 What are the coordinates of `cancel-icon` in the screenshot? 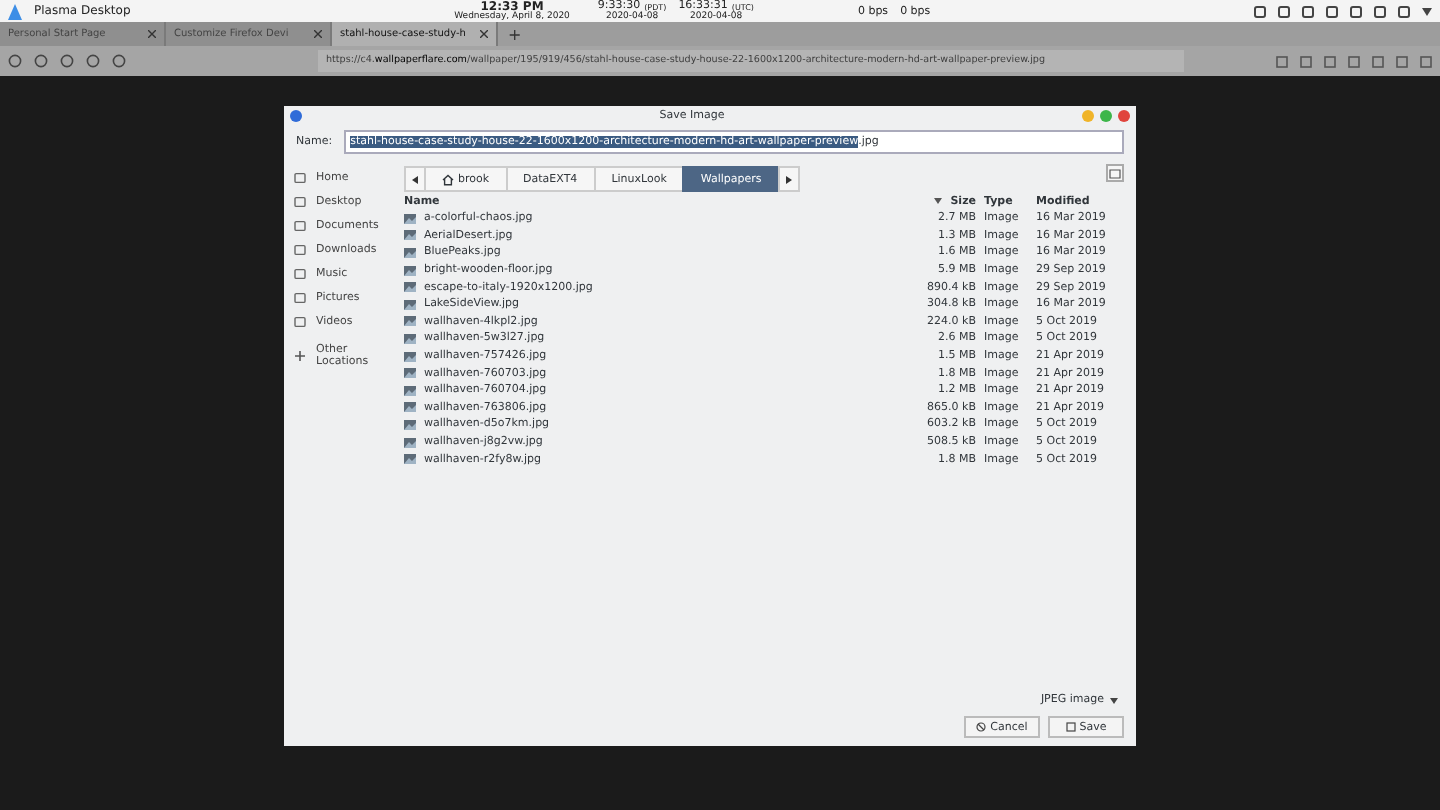 It's located at (981, 727).